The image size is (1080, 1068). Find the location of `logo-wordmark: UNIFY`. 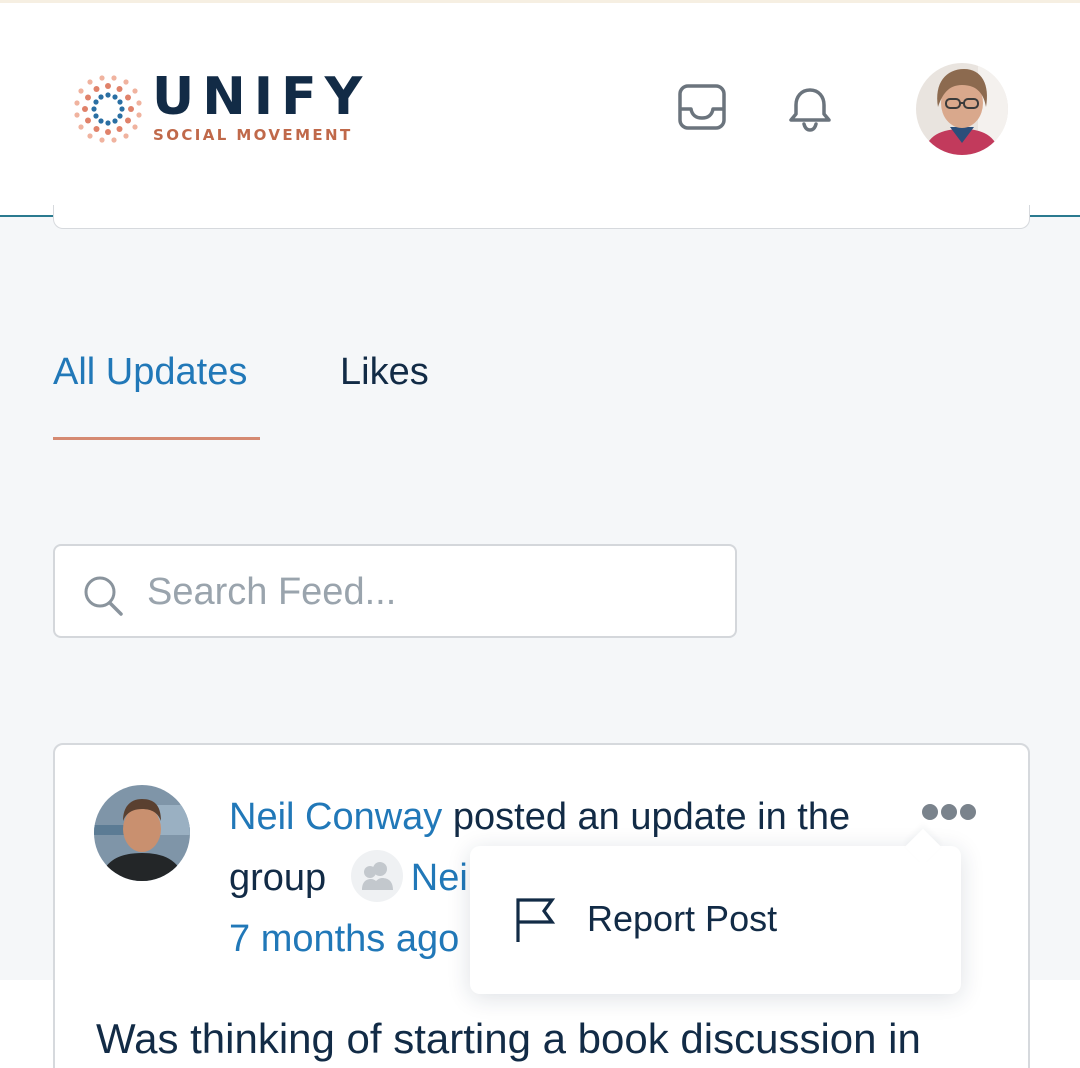

logo-wordmark: UNIFY is located at coordinates (261, 97).